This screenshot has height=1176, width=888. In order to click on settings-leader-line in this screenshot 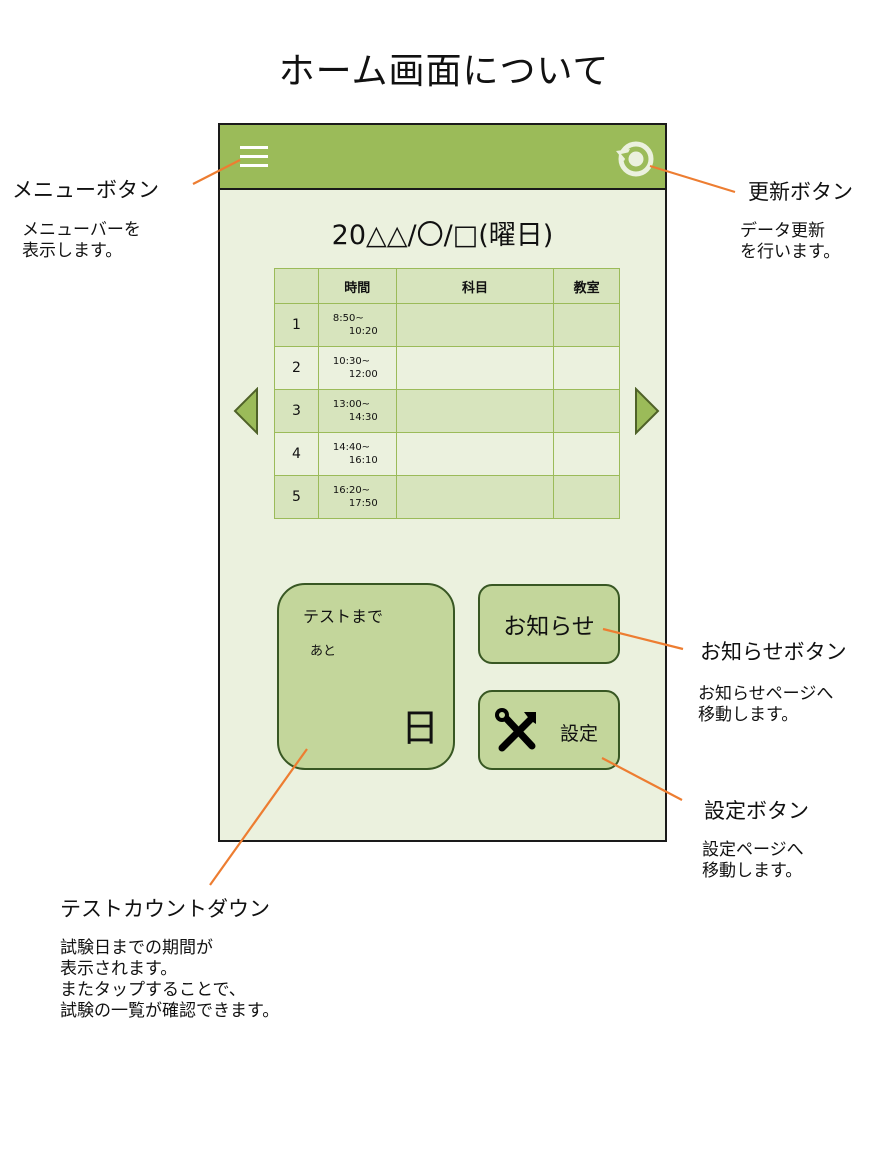, I will do `click(642, 779)`.